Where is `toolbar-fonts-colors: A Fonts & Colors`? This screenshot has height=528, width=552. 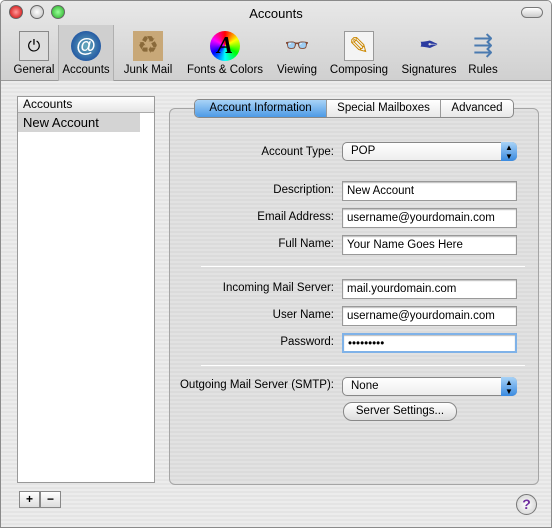
toolbar-fonts-colors: A Fonts & Colors is located at coordinates (225, 53).